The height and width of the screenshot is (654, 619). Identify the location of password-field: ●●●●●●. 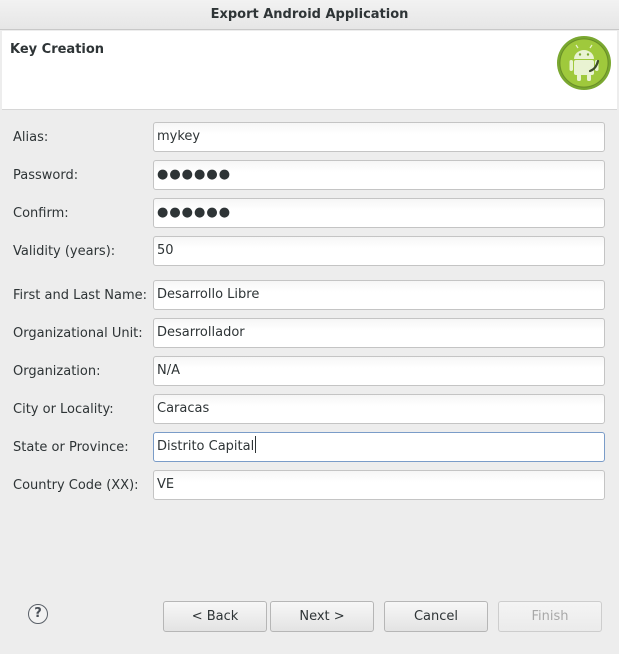
(379, 175).